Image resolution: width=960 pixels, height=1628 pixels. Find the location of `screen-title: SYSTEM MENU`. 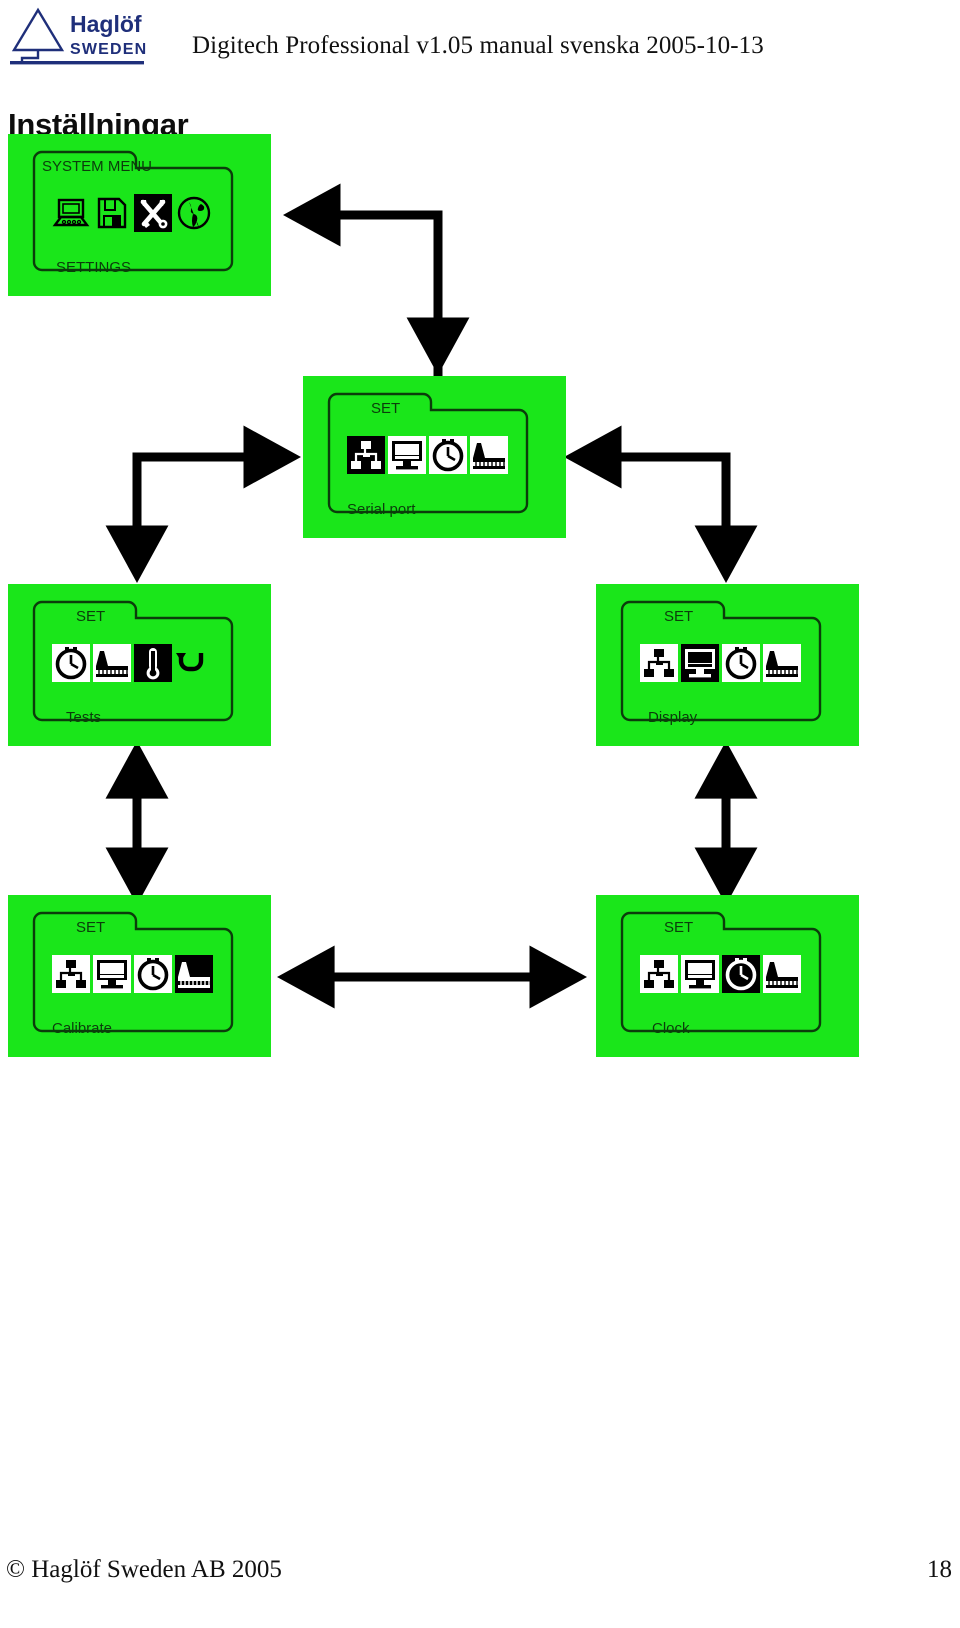

screen-title: SYSTEM MENU is located at coordinates (97, 166).